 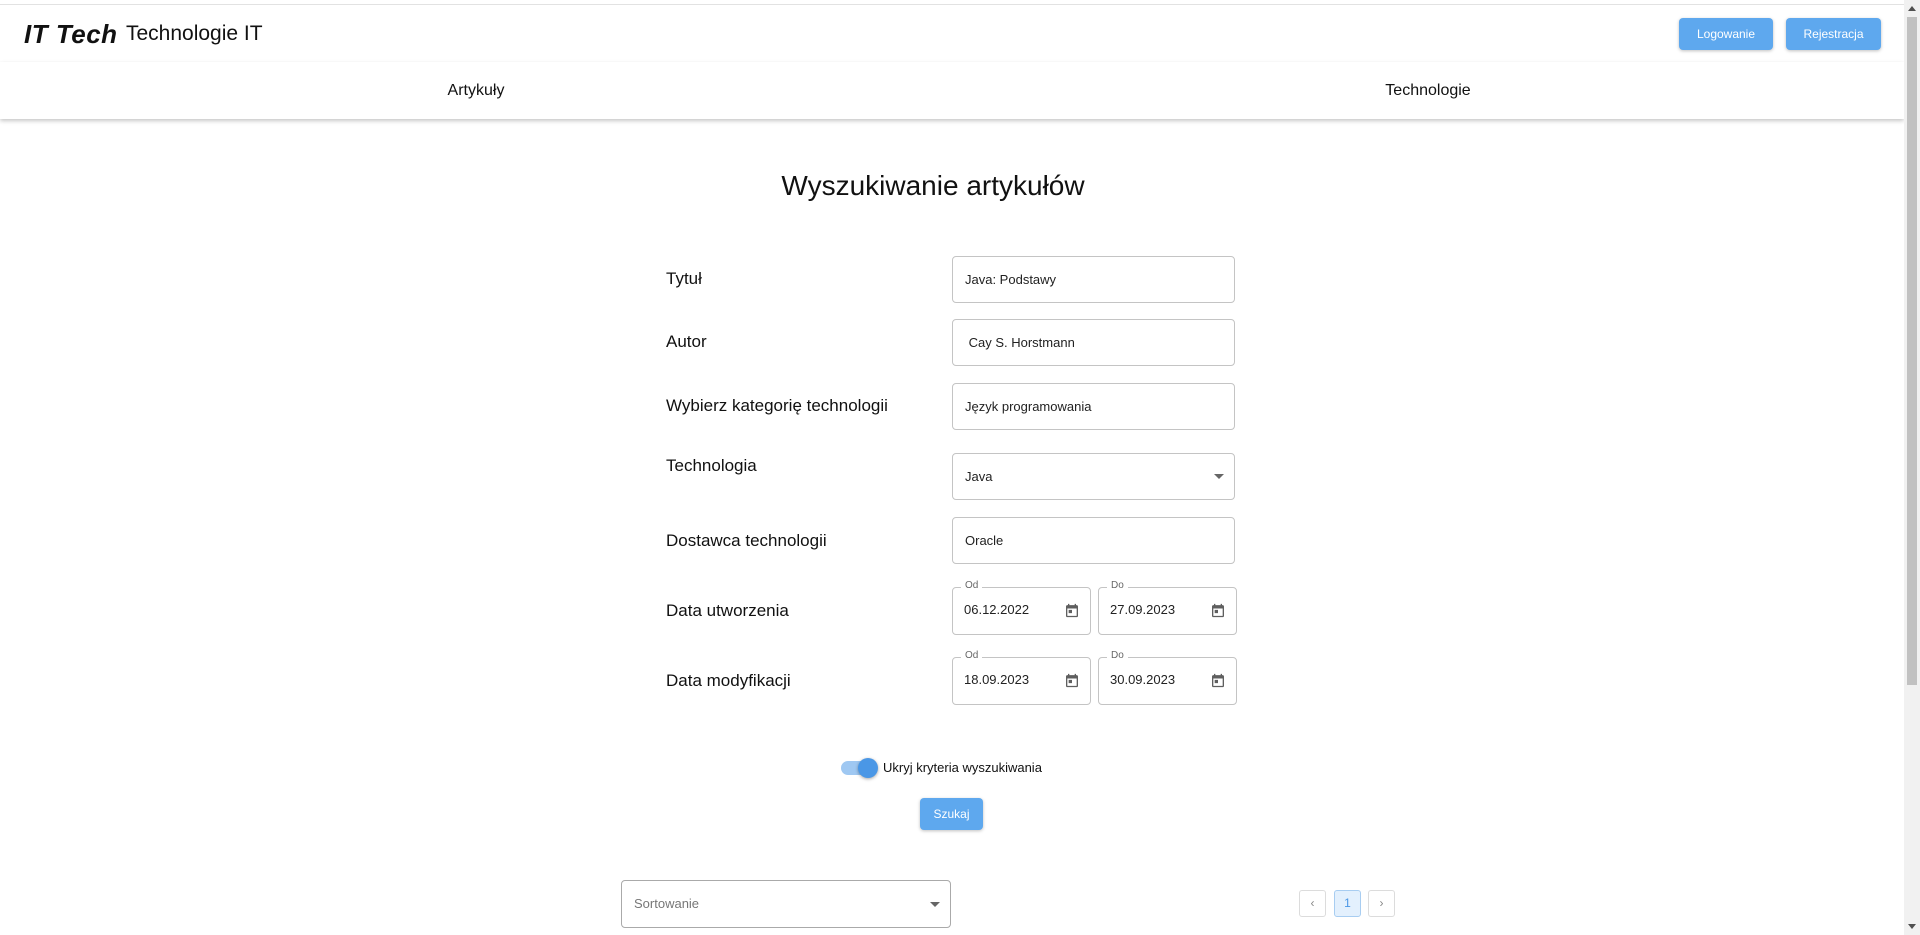 What do you see at coordinates (686, 341) in the screenshot?
I see `author-label: Autor` at bounding box center [686, 341].